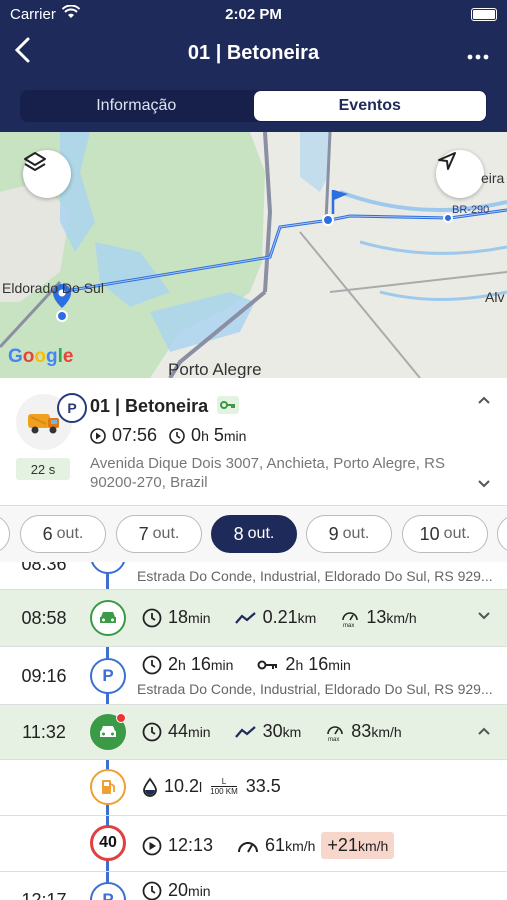  I want to click on event-row-speeding: 40 12:13 61km/h +21km/h, so click(253, 844).